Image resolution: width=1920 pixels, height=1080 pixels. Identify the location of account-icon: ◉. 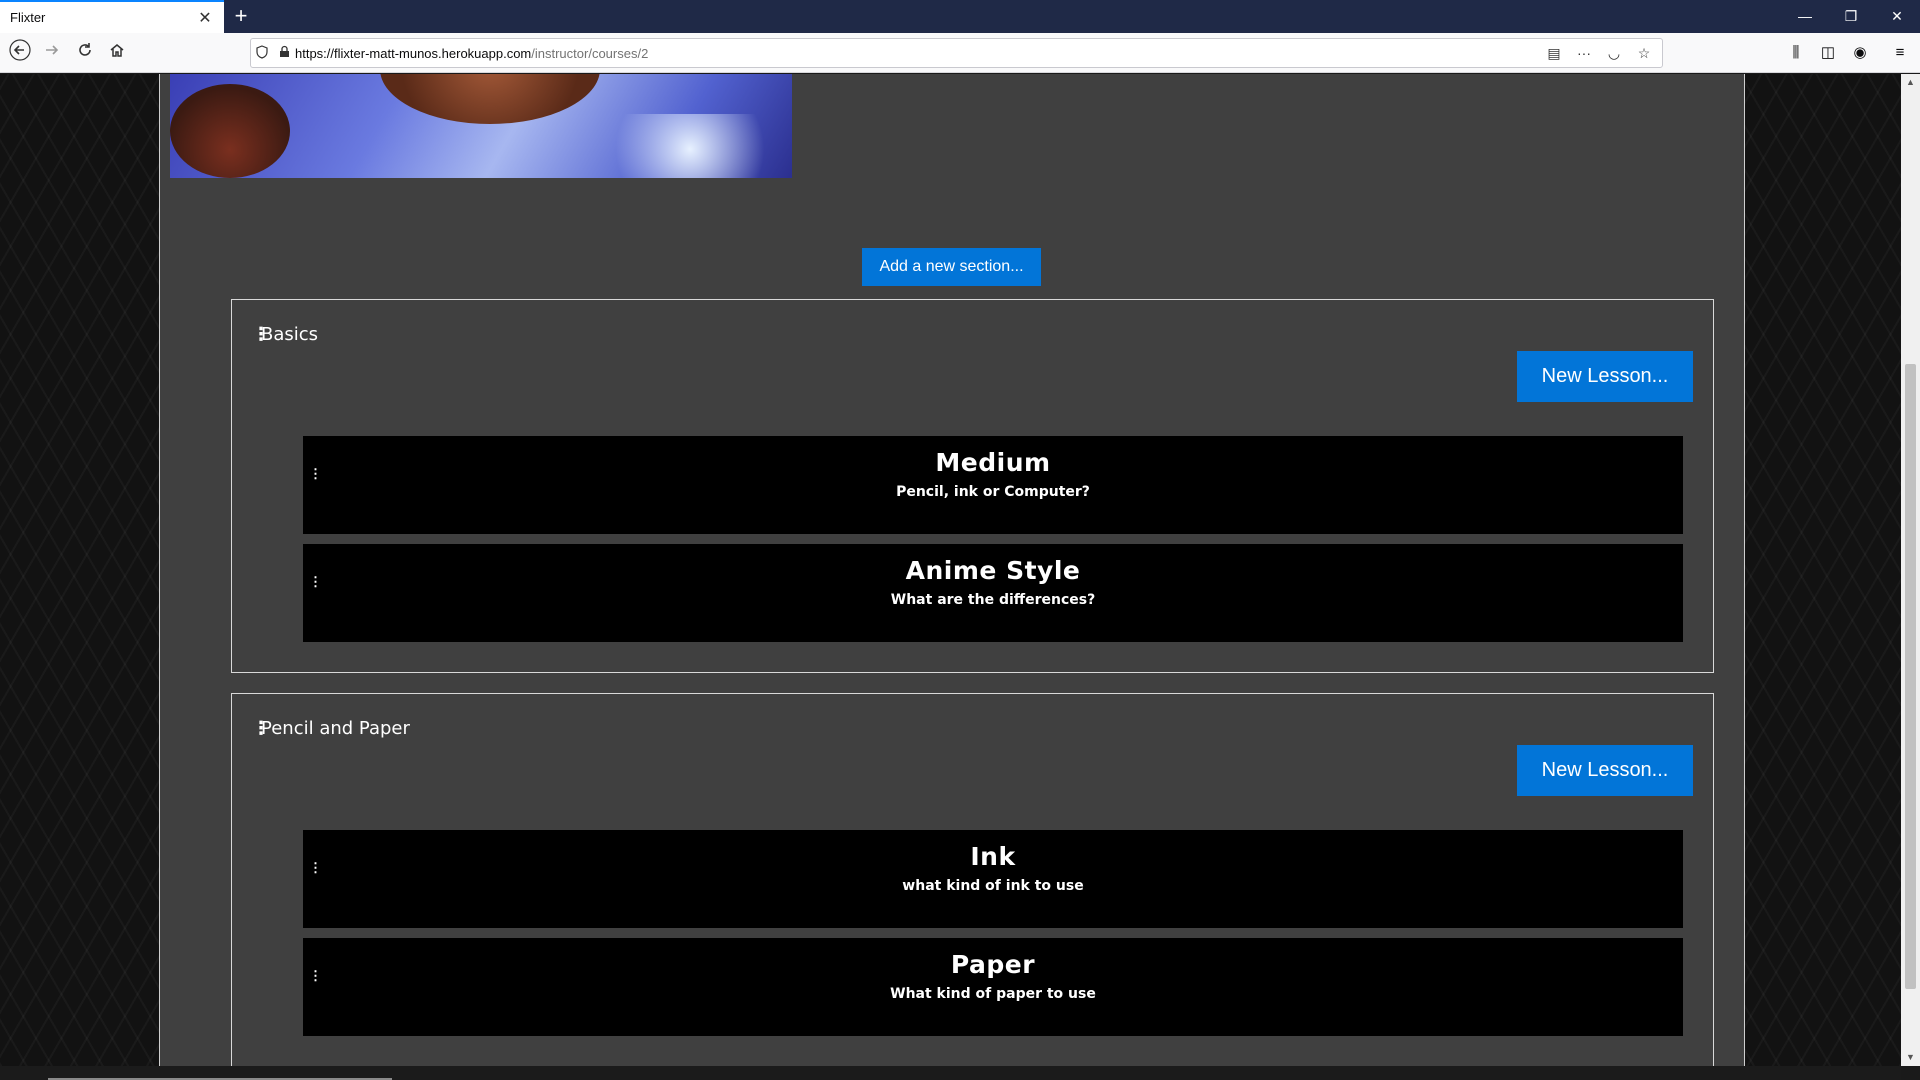
(1860, 53).